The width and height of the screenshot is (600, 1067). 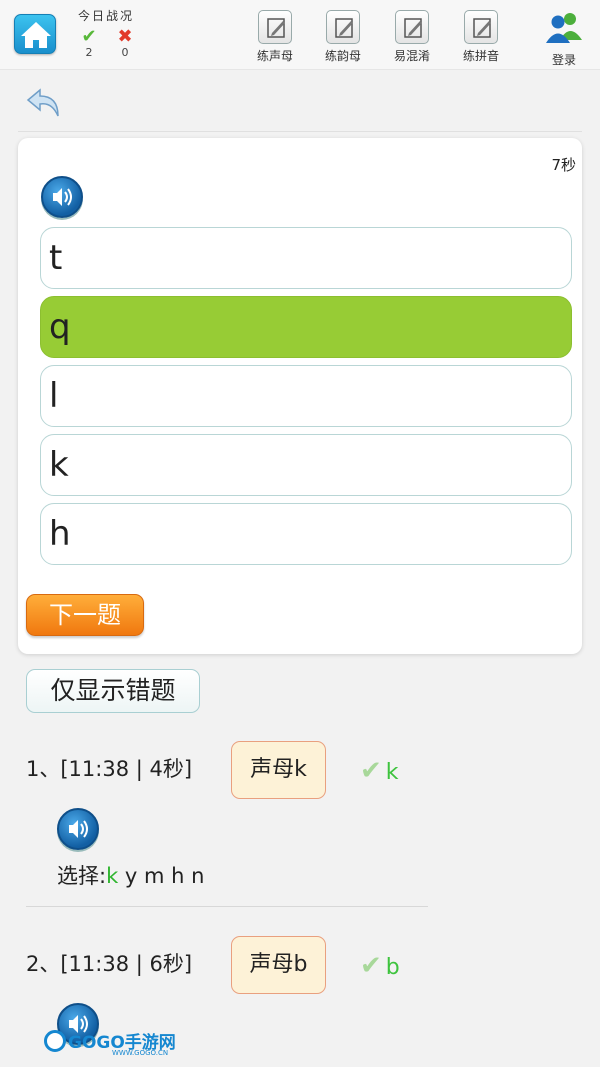 I want to click on record-answer: ✔ b, so click(x=380, y=966).